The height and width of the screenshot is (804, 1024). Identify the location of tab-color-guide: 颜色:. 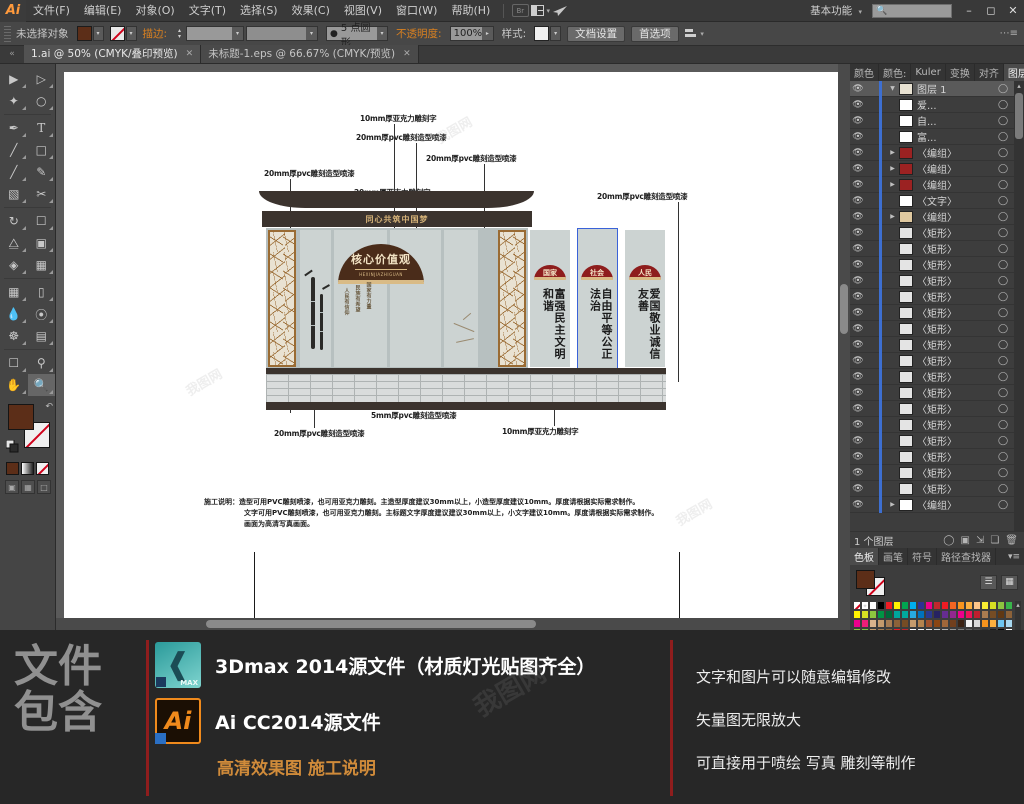
(895, 72).